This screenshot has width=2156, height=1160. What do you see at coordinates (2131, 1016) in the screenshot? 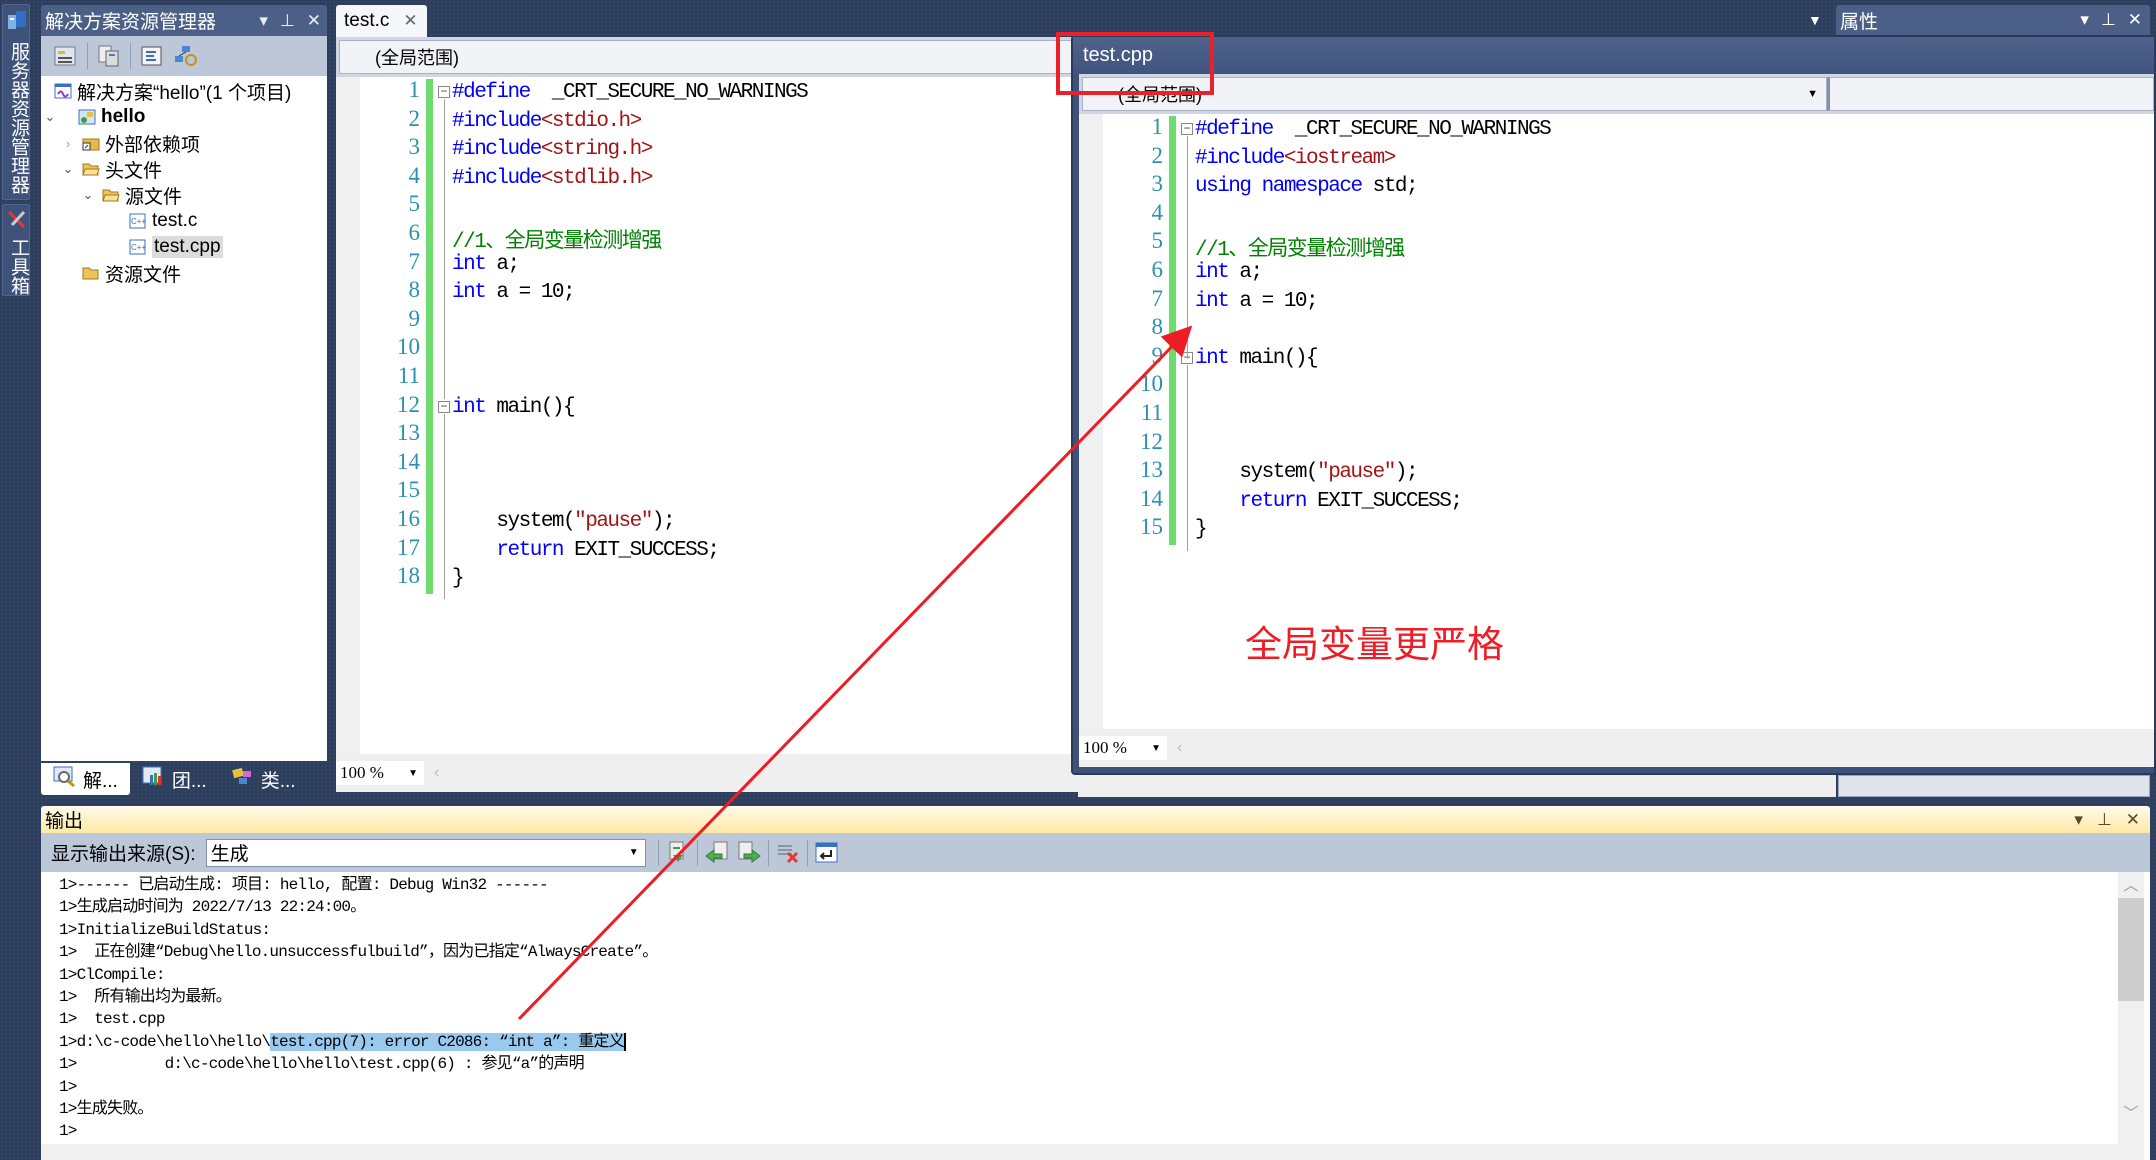
I see `vertical-scrollbar: ︿ ﹀` at bounding box center [2131, 1016].